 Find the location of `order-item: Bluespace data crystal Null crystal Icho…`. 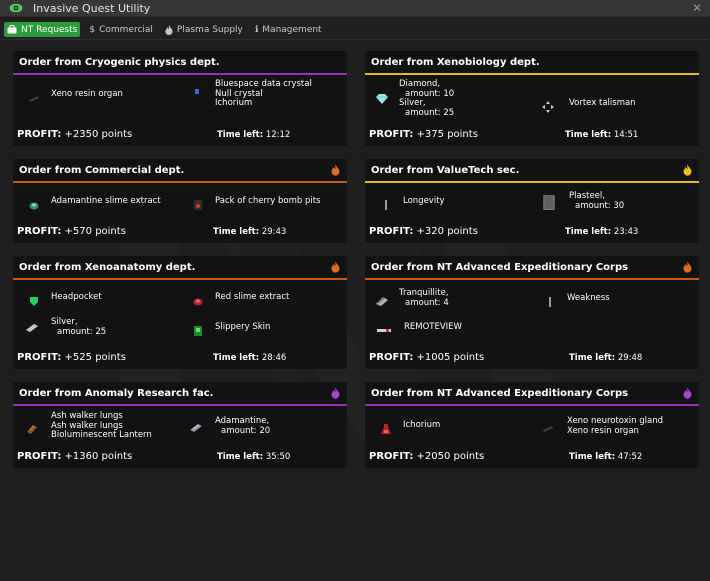

order-item: Bluespace data crystal Null crystal Icho… is located at coordinates (251, 94).